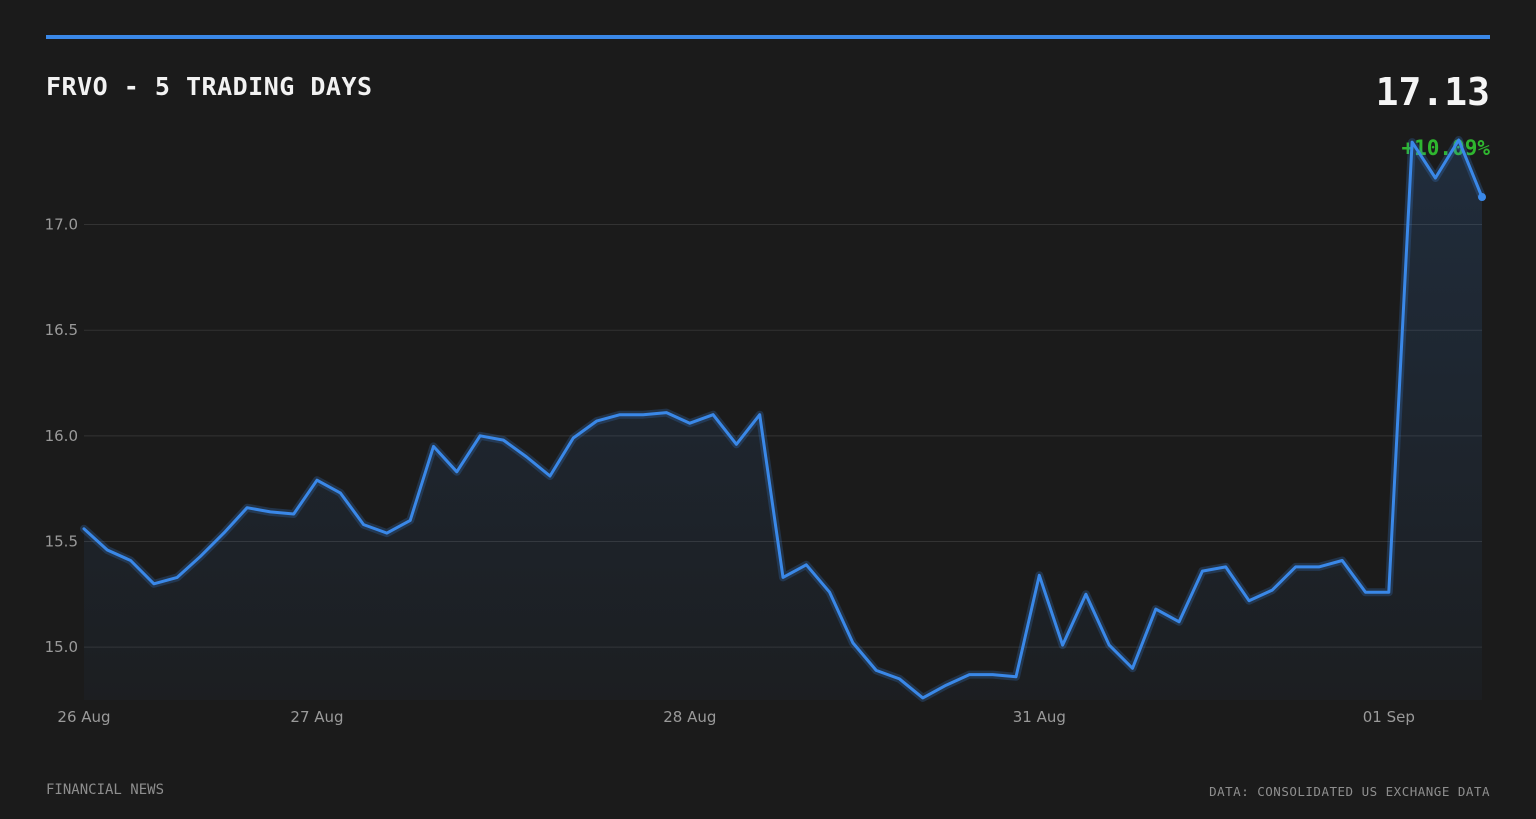 The height and width of the screenshot is (819, 1536). What do you see at coordinates (735, 717) in the screenshot?
I see `x-axis-ticks: 26 Aug 27 Aug 28 Aug 31 Aug 01 Sep` at bounding box center [735, 717].